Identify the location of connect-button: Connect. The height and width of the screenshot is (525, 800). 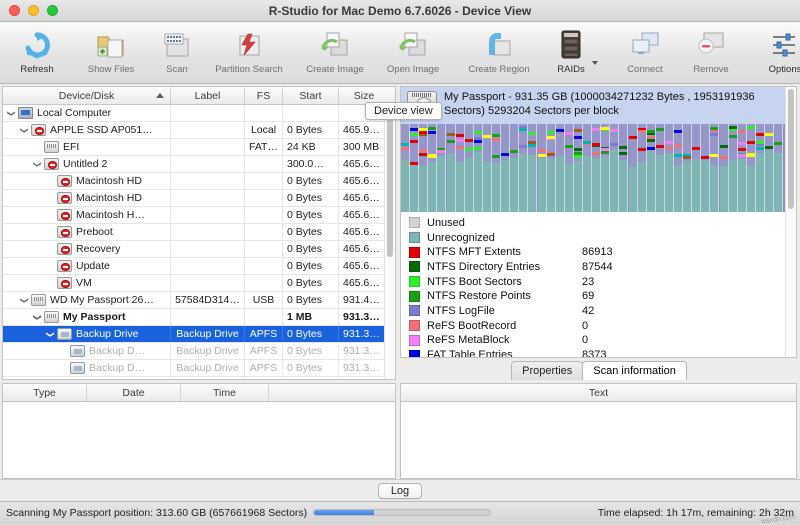
(645, 53).